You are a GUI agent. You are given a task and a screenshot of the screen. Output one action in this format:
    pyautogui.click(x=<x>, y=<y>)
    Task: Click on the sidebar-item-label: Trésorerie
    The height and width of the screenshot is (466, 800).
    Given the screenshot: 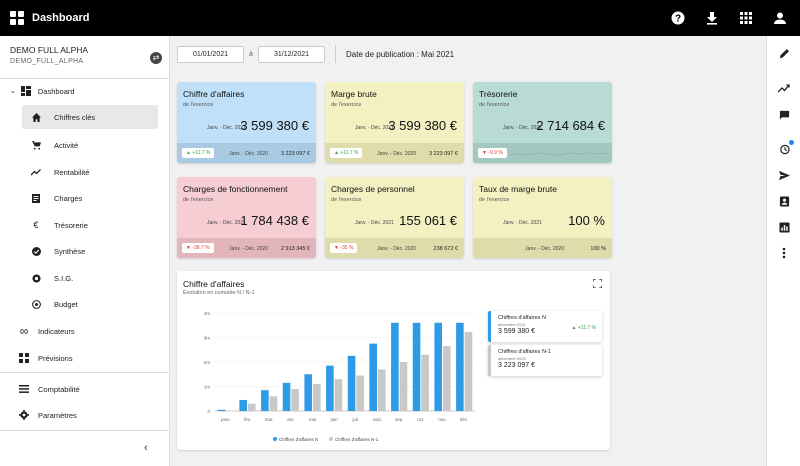 What is the action you would take?
    pyautogui.click(x=71, y=225)
    